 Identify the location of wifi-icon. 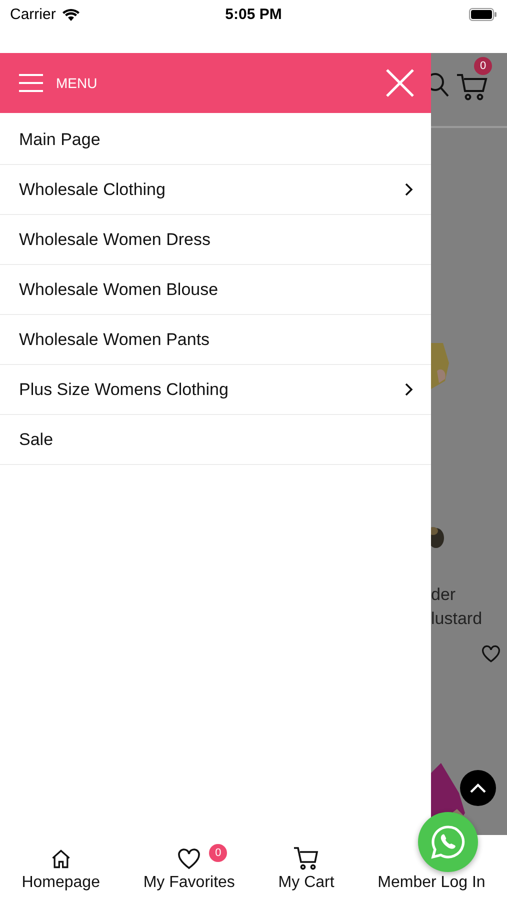
(71, 14).